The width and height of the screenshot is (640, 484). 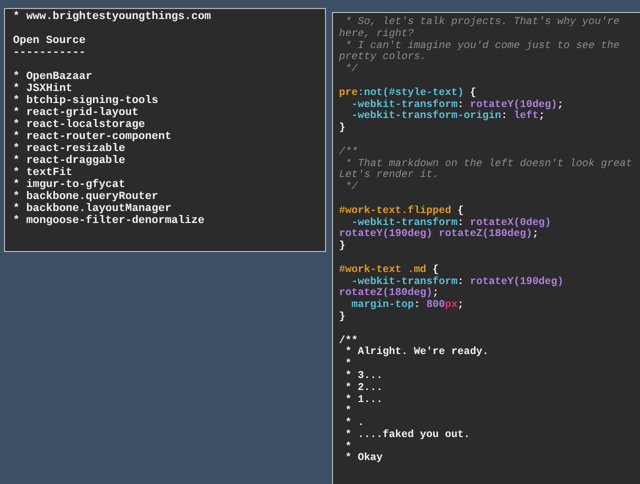 What do you see at coordinates (389, 270) in the screenshot?
I see `code-line: #work-text .md {` at bounding box center [389, 270].